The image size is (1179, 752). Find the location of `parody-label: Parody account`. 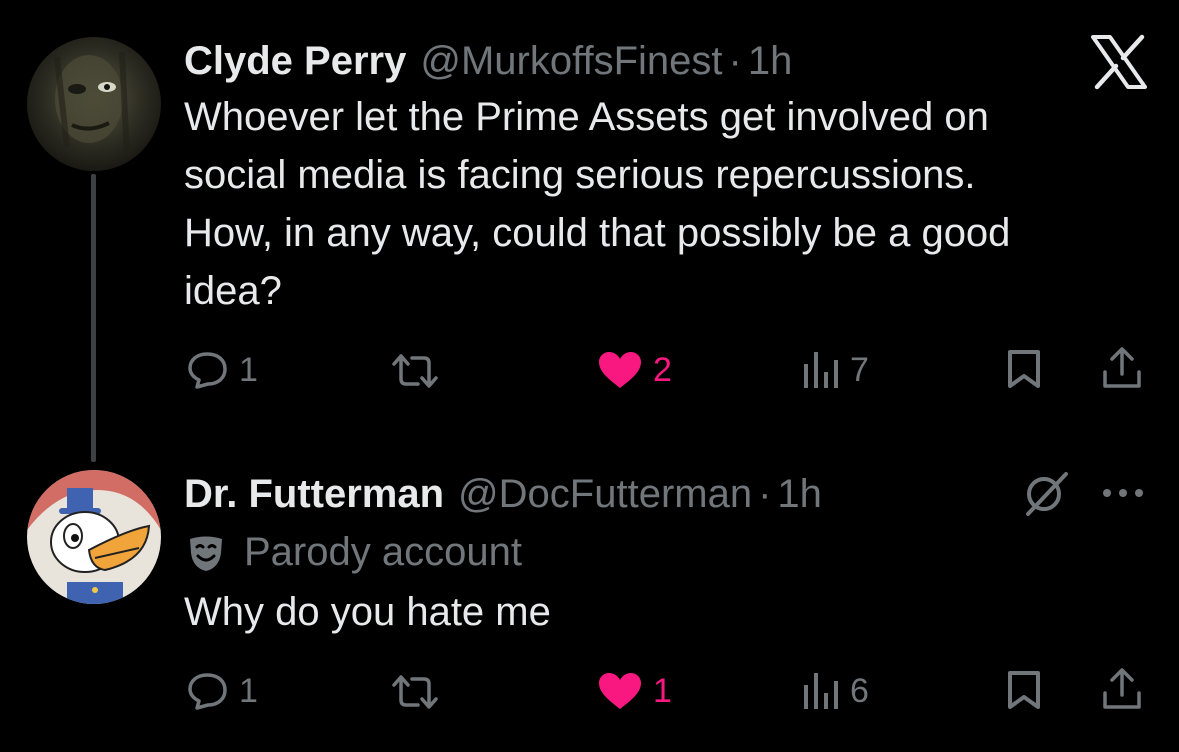

parody-label: Parody account is located at coordinates (354, 552).